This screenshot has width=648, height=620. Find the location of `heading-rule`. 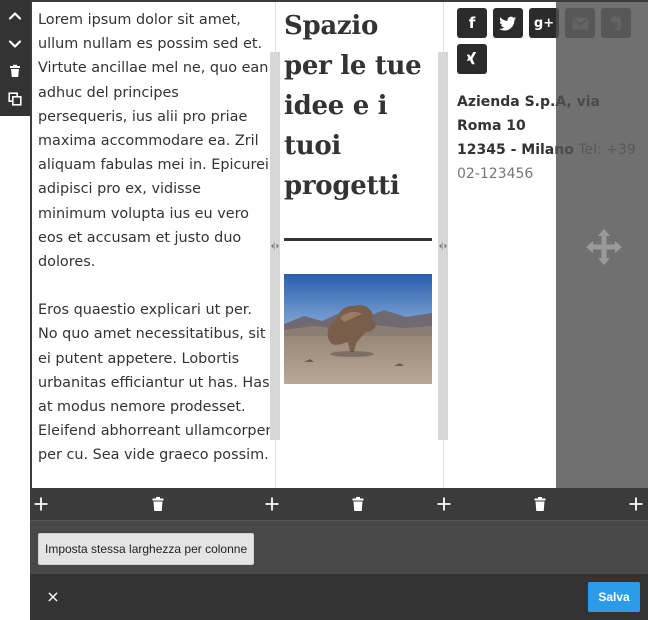

heading-rule is located at coordinates (358, 239).